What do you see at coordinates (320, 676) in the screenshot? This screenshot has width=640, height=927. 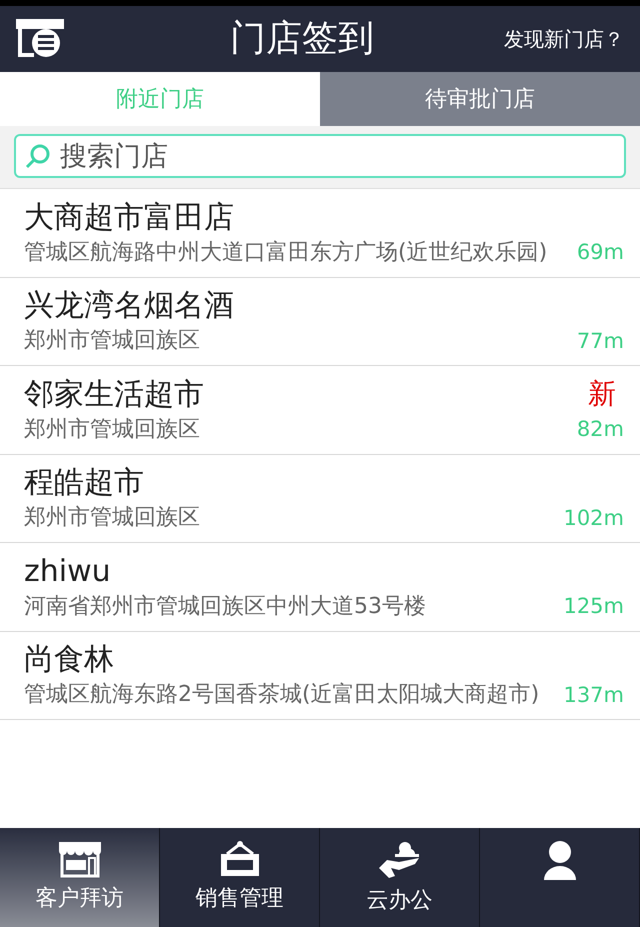 I see `store-row: 尚食林 管城区航海东路2号国香茶城(近富田太阳城大商超市) 137m` at bounding box center [320, 676].